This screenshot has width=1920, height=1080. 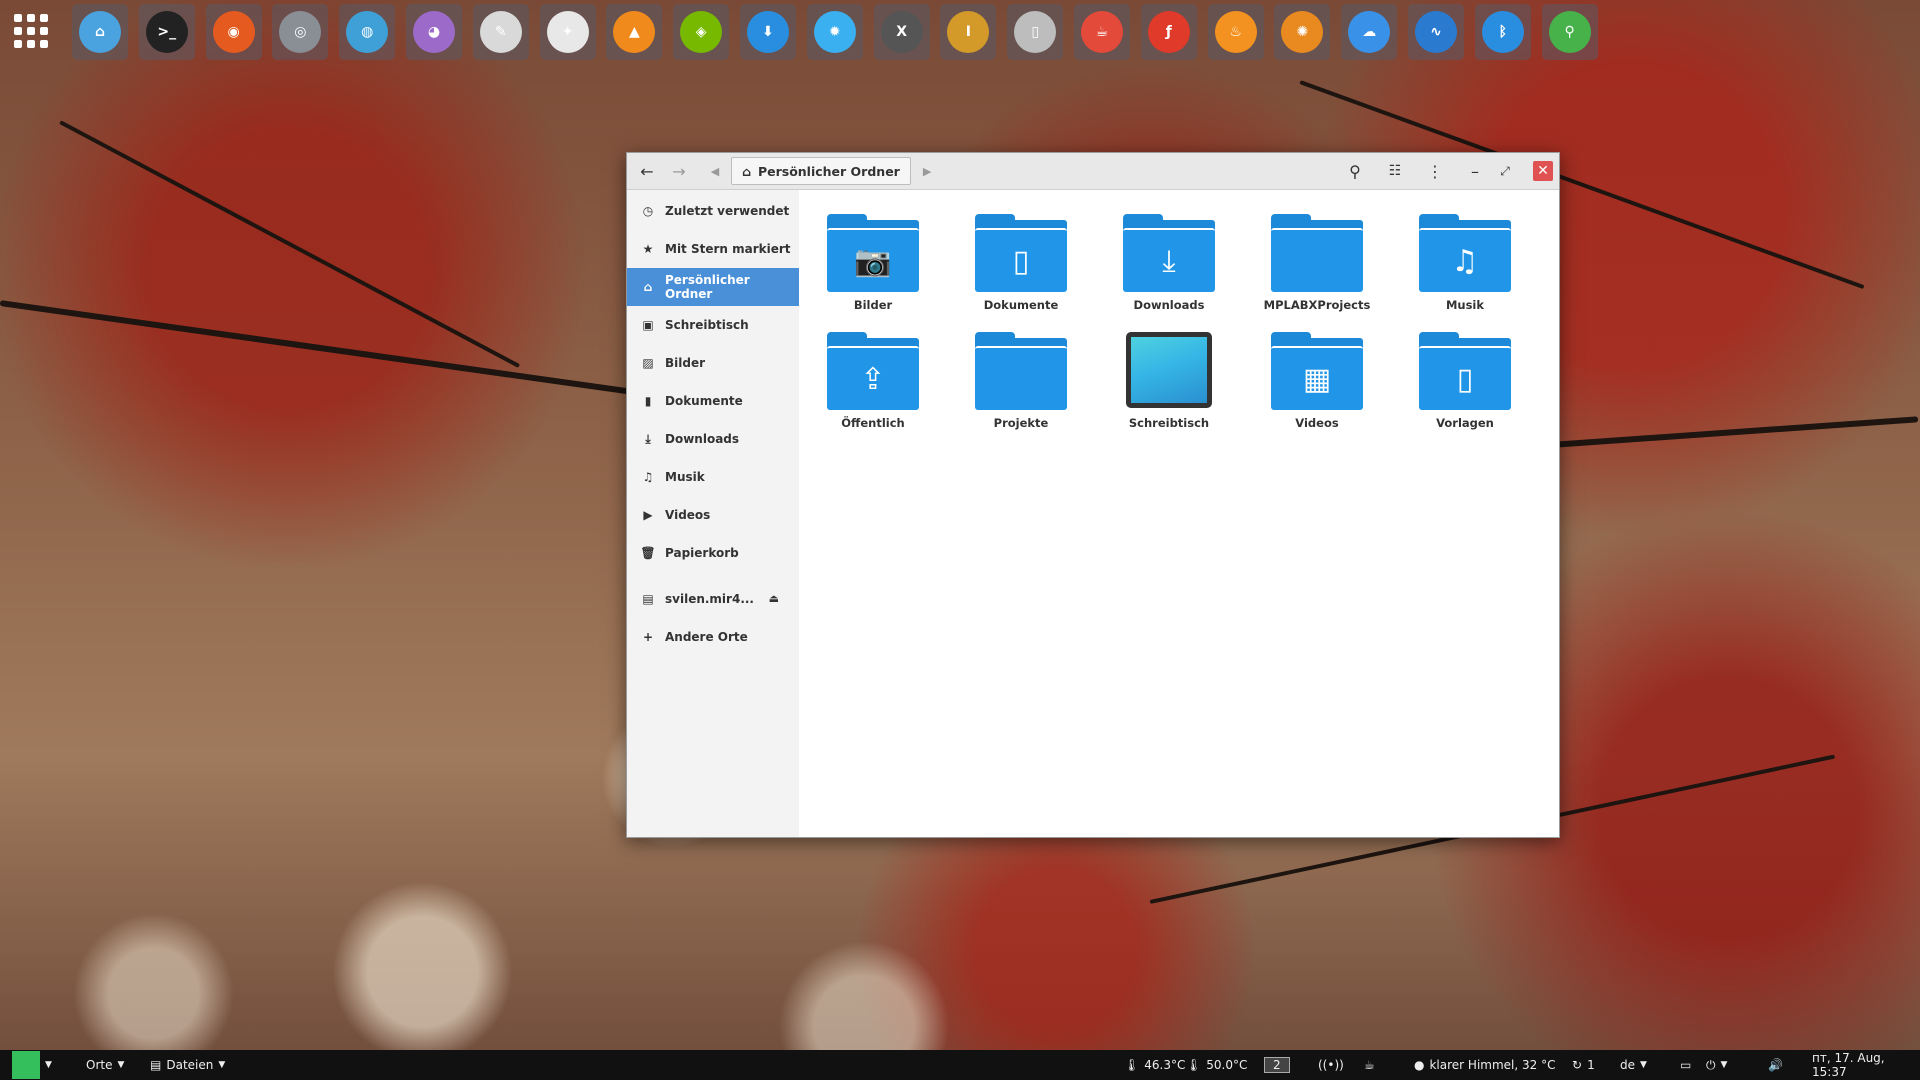 I want to click on sidebar-item: ▶ Videos, so click(x=713, y=515).